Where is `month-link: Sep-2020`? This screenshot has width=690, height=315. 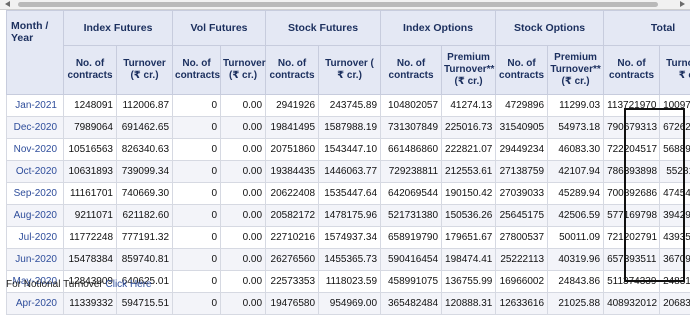 month-link: Sep-2020 is located at coordinates (35, 194).